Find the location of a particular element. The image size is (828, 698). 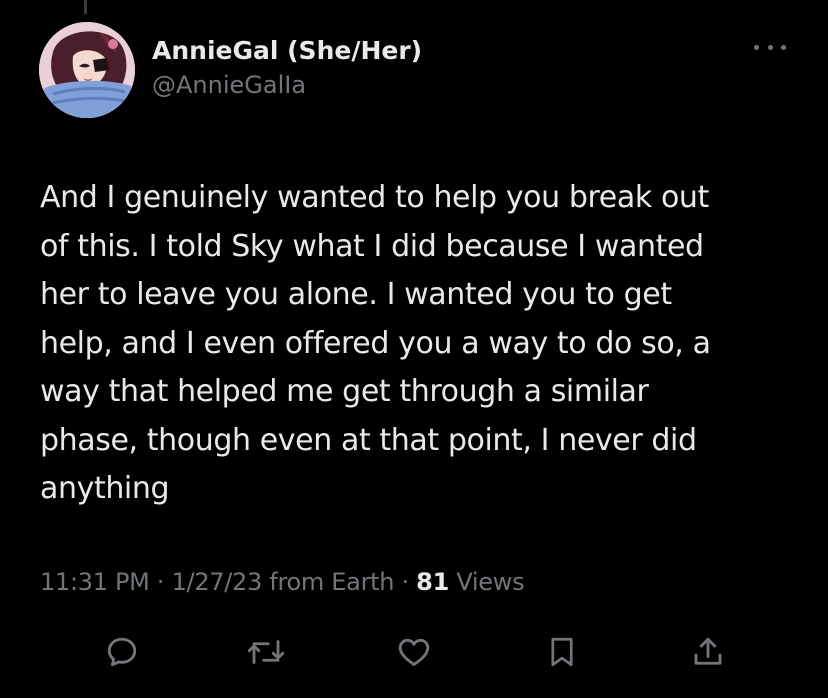

reply-button is located at coordinates (122, 652).